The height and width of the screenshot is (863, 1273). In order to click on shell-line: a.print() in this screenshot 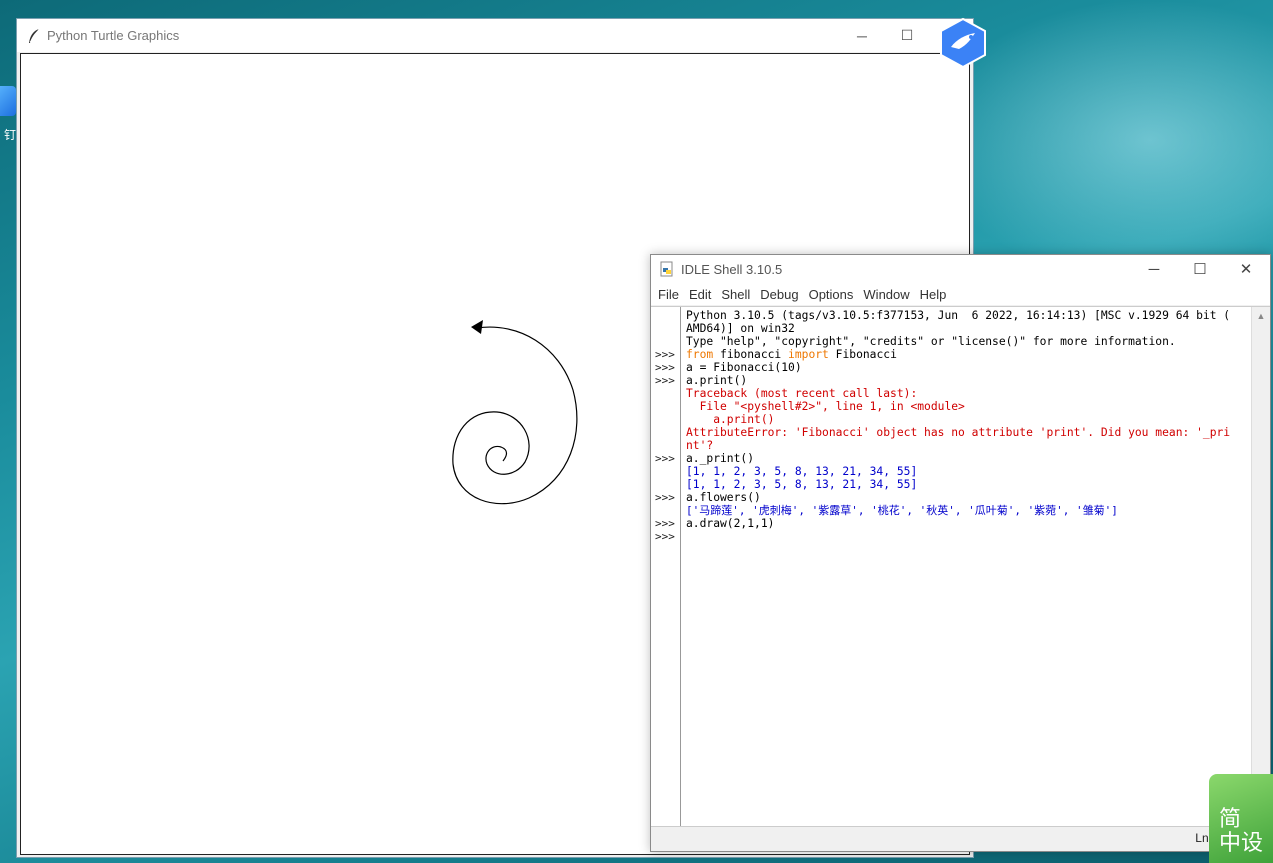, I will do `click(717, 380)`.